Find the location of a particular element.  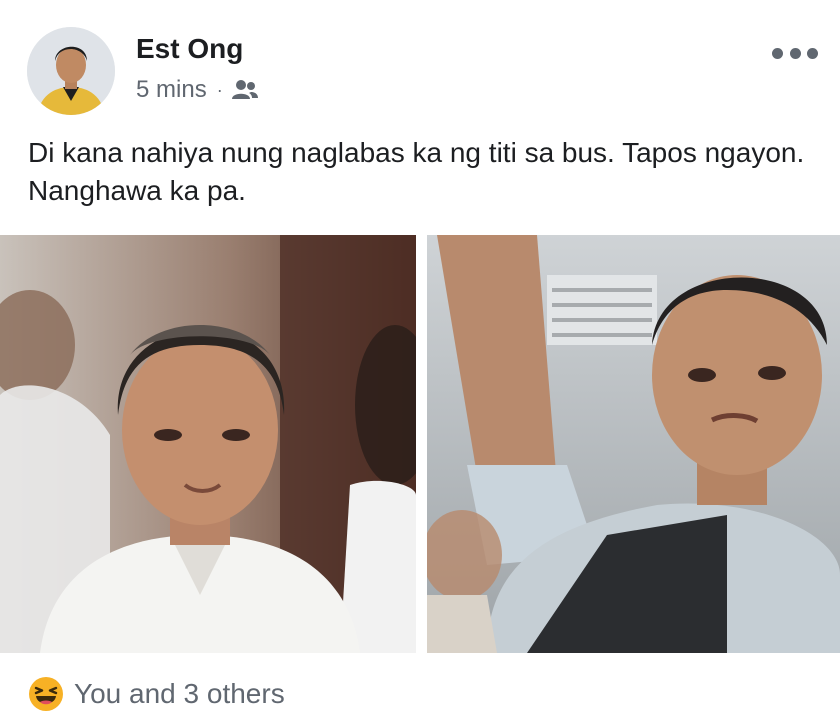

avatar-icon is located at coordinates (71, 71).